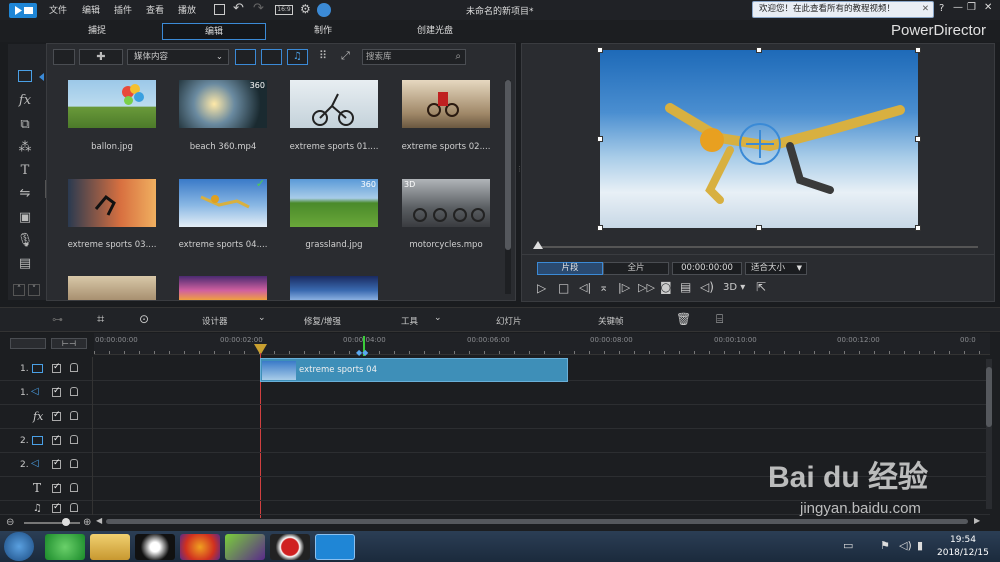 The width and height of the screenshot is (1000, 562). What do you see at coordinates (409, 321) in the screenshot?
I see `tools-button: 工具` at bounding box center [409, 321].